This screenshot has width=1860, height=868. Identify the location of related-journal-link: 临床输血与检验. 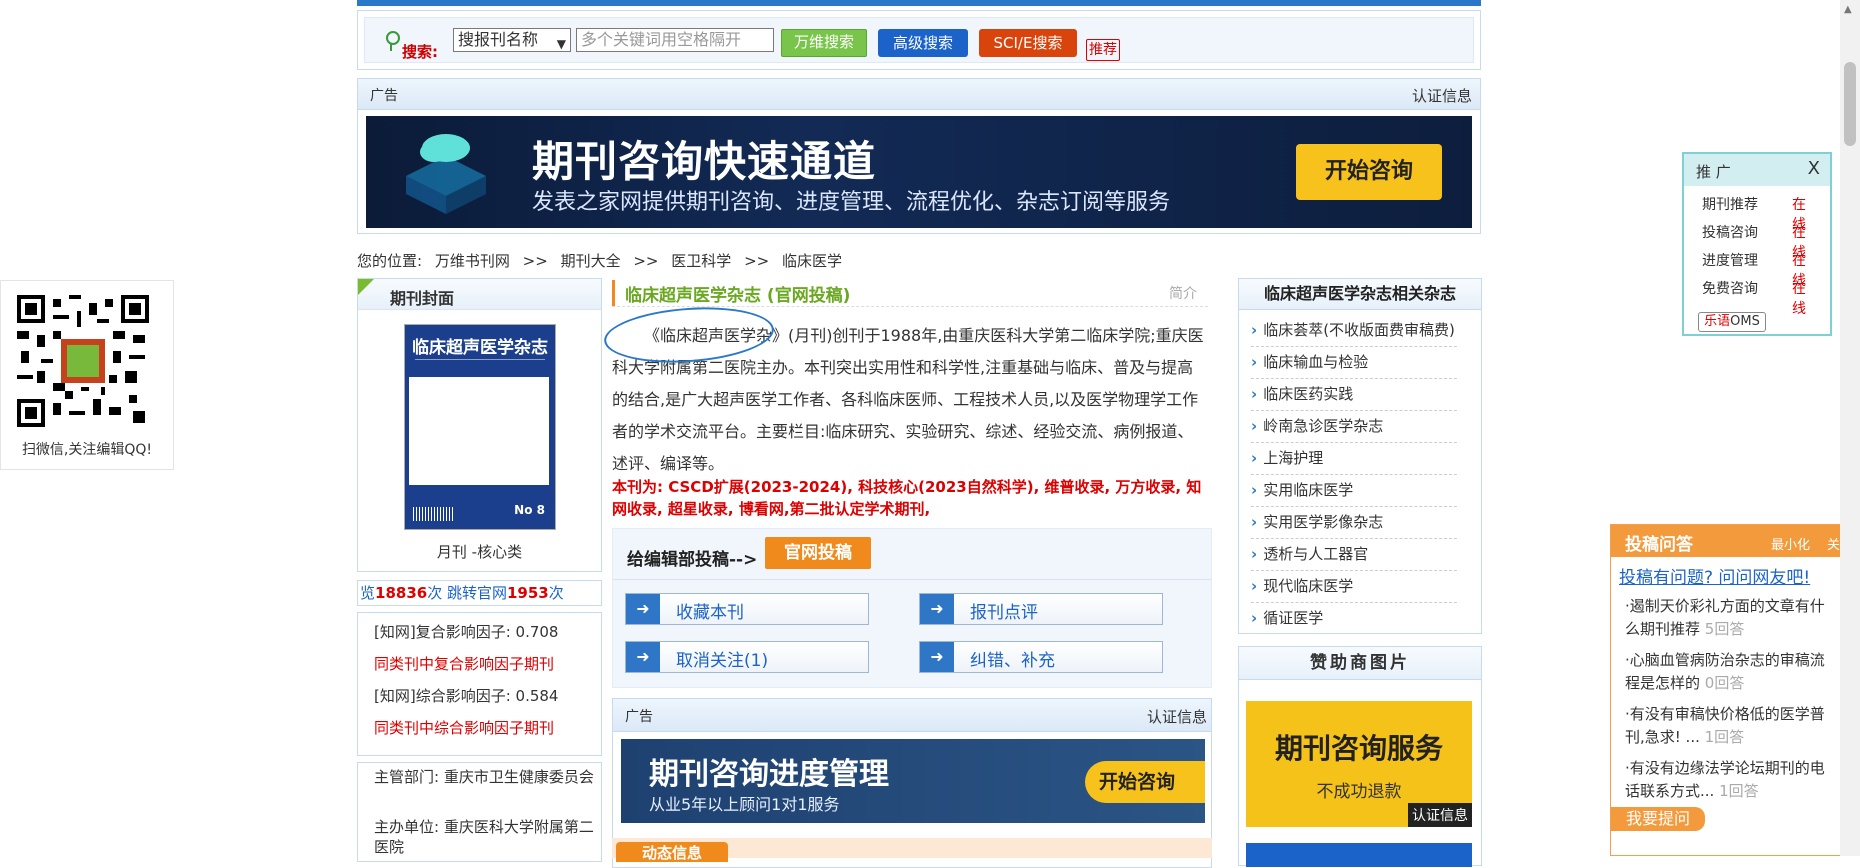
(1354, 363).